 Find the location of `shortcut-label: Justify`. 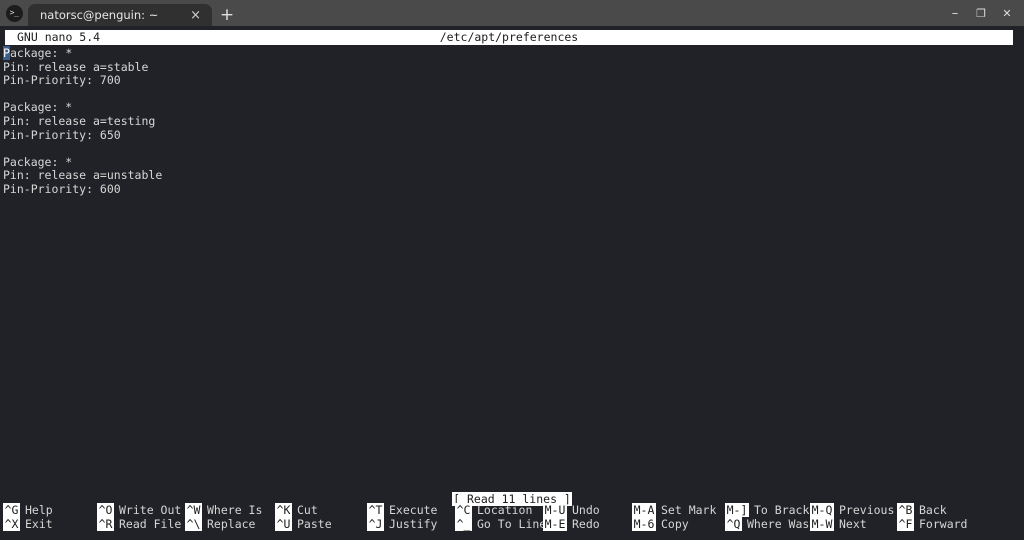

shortcut-label: Justify is located at coordinates (413, 524).